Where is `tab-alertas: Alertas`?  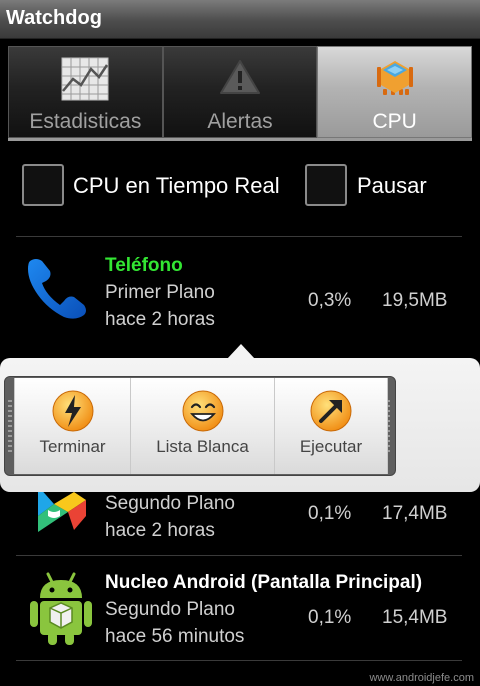
tab-alertas: Alertas is located at coordinates (240, 92).